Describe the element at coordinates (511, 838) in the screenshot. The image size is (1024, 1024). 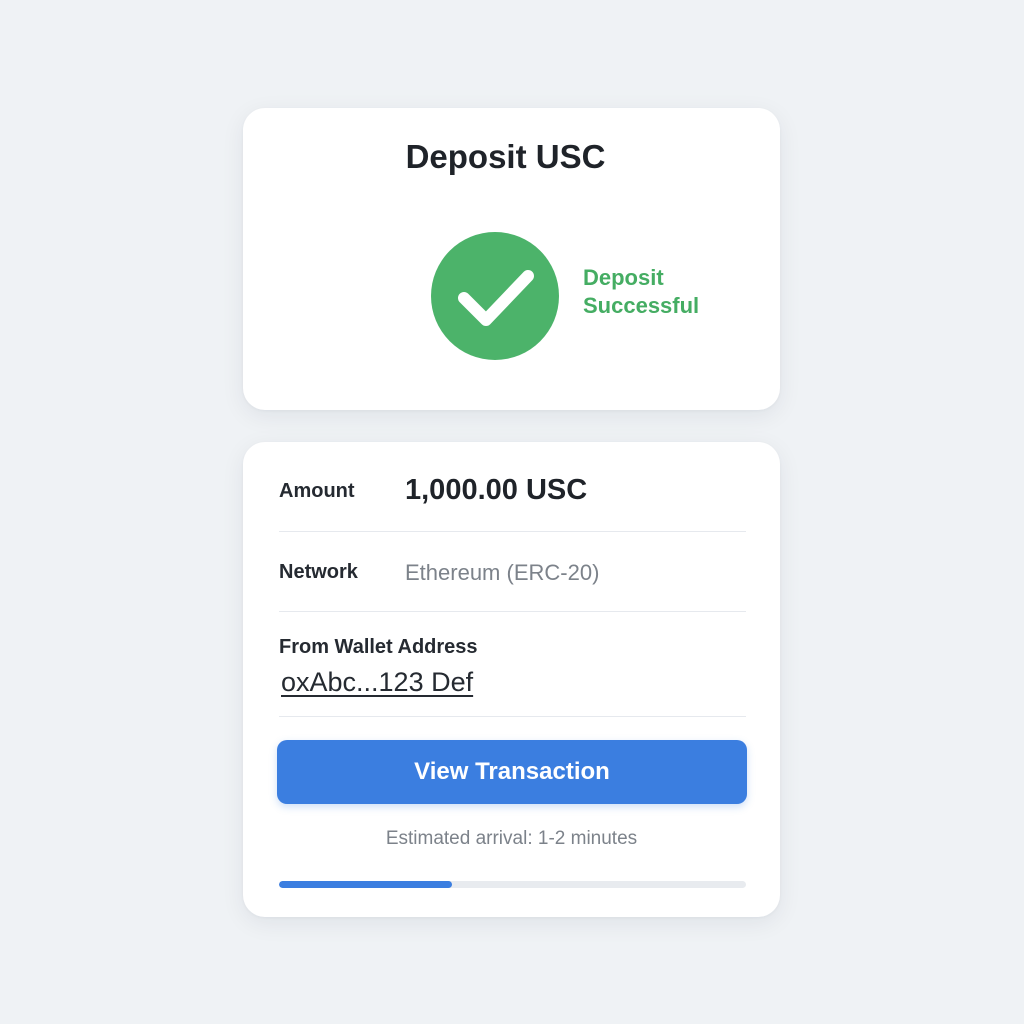
I see `estimated-arrival-text: Estimated arrival: 1-2 minutes` at that location.